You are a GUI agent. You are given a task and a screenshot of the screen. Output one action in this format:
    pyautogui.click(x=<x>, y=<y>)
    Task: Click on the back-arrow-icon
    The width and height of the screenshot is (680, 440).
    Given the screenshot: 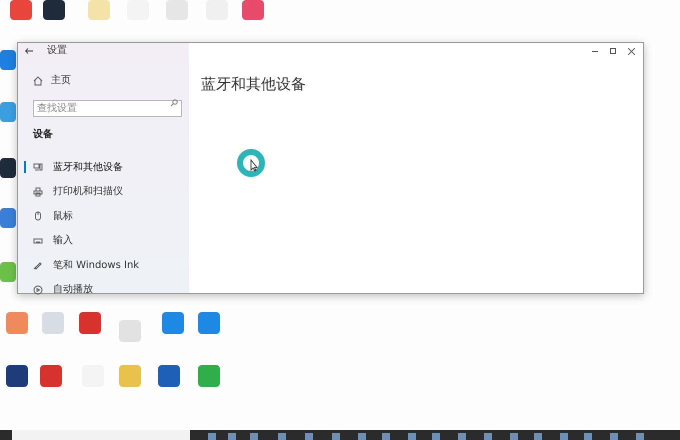 What is the action you would take?
    pyautogui.click(x=29, y=51)
    